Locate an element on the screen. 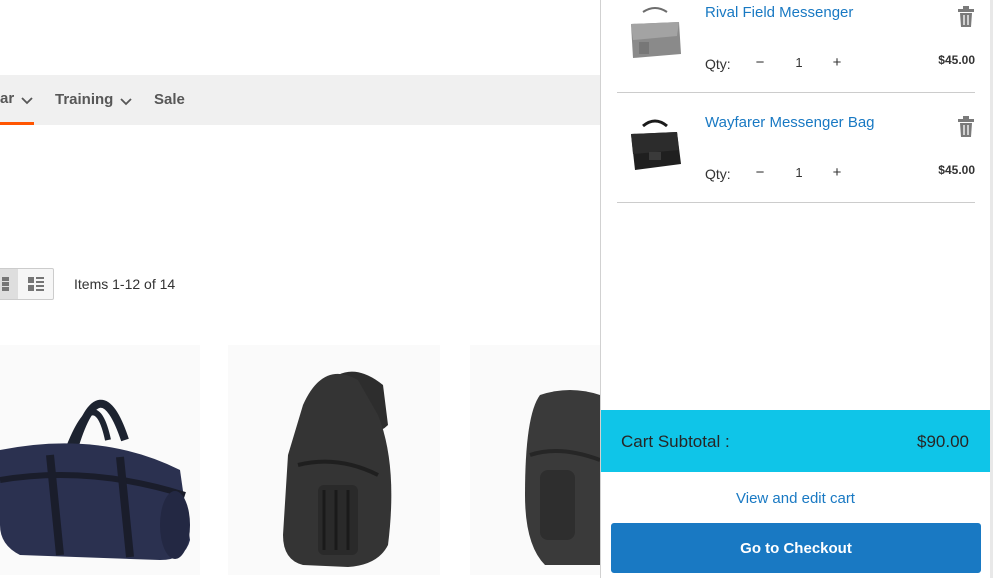  rival-field-messenger-thumbnail is located at coordinates (655, 37).